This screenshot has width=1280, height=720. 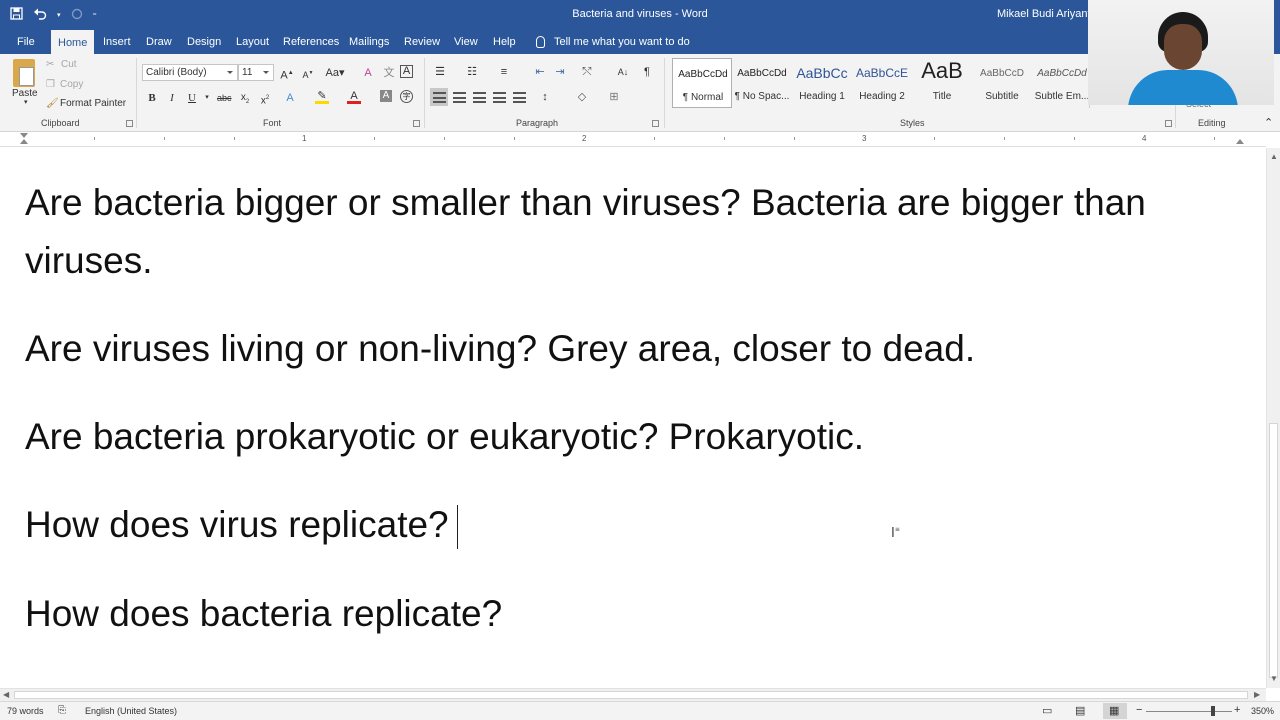 What do you see at coordinates (540, 72) in the screenshot?
I see `decrease-indent-icon: ⇤` at bounding box center [540, 72].